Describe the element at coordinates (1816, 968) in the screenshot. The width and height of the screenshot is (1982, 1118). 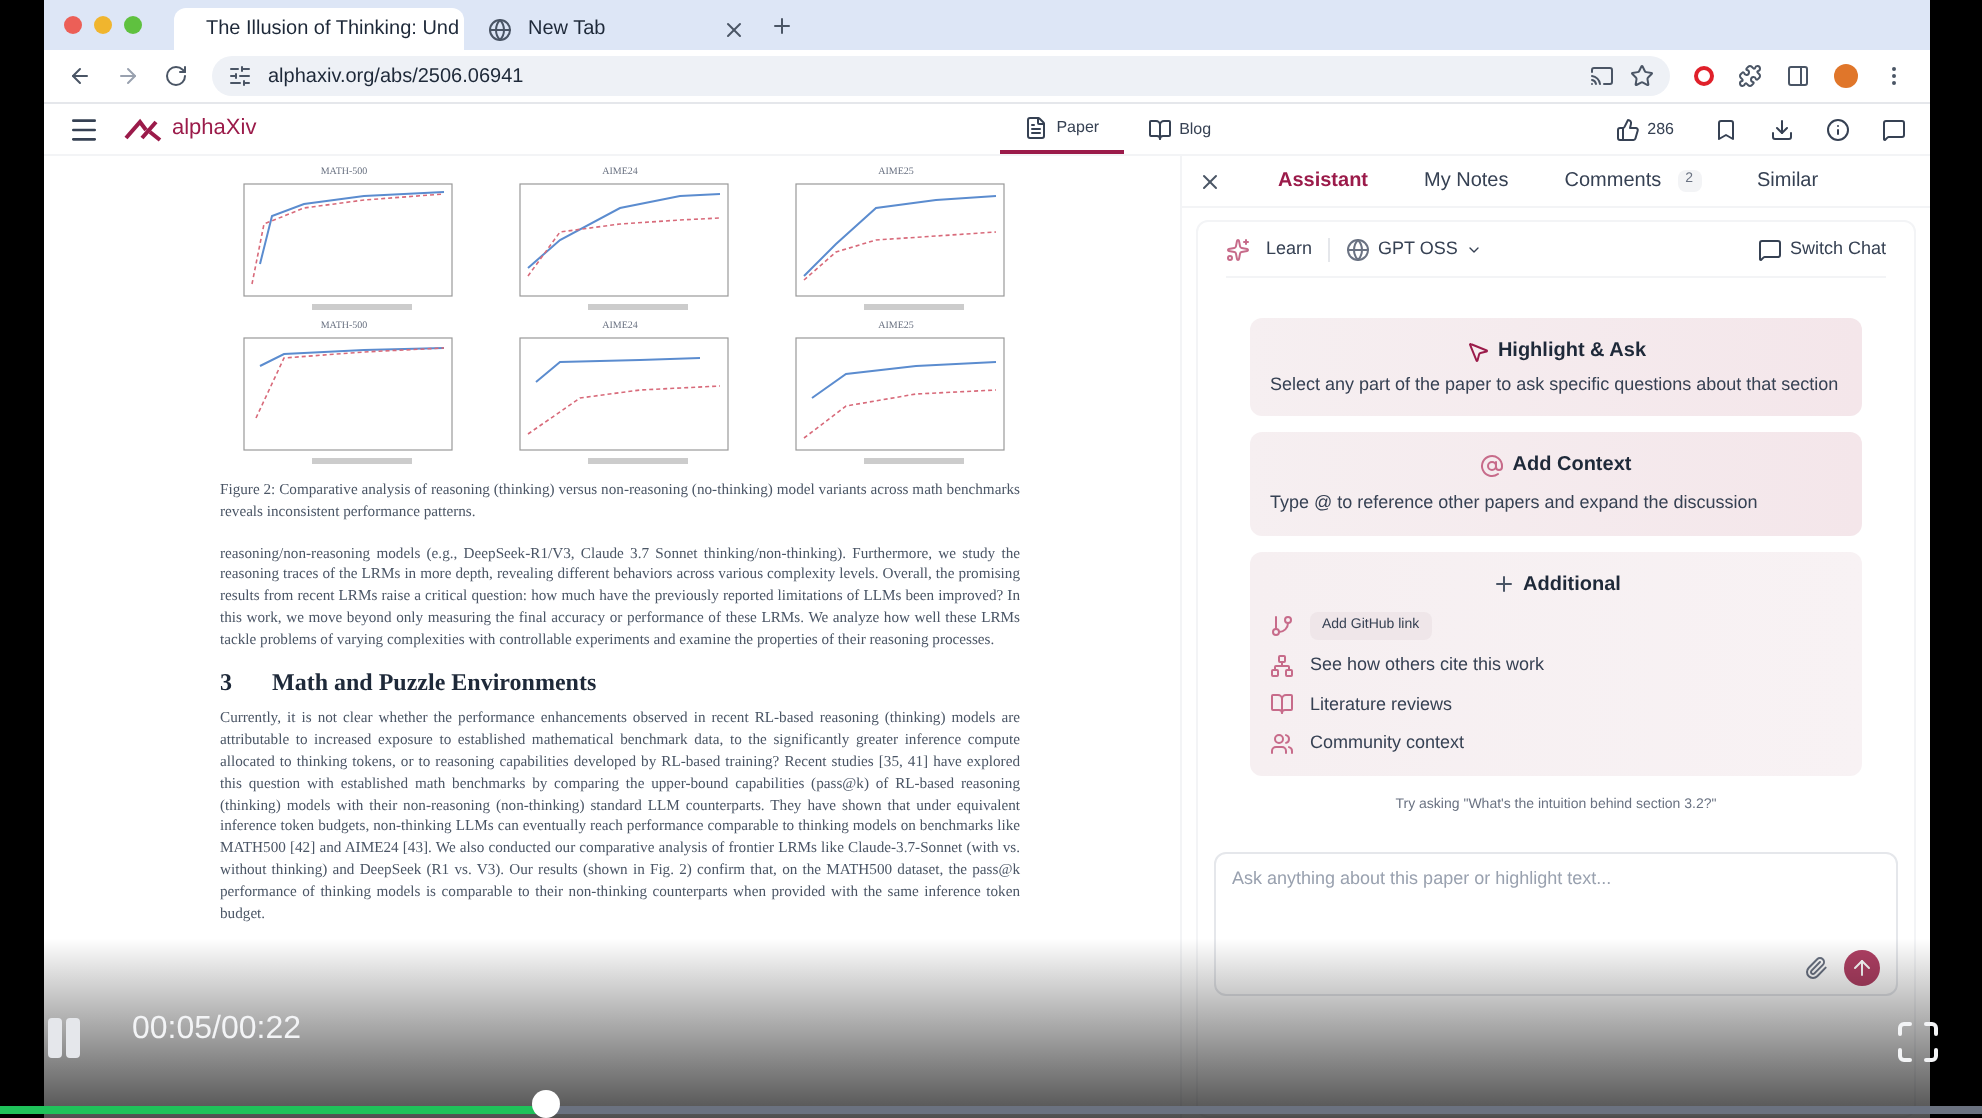
I see `paperclip-icon` at that location.